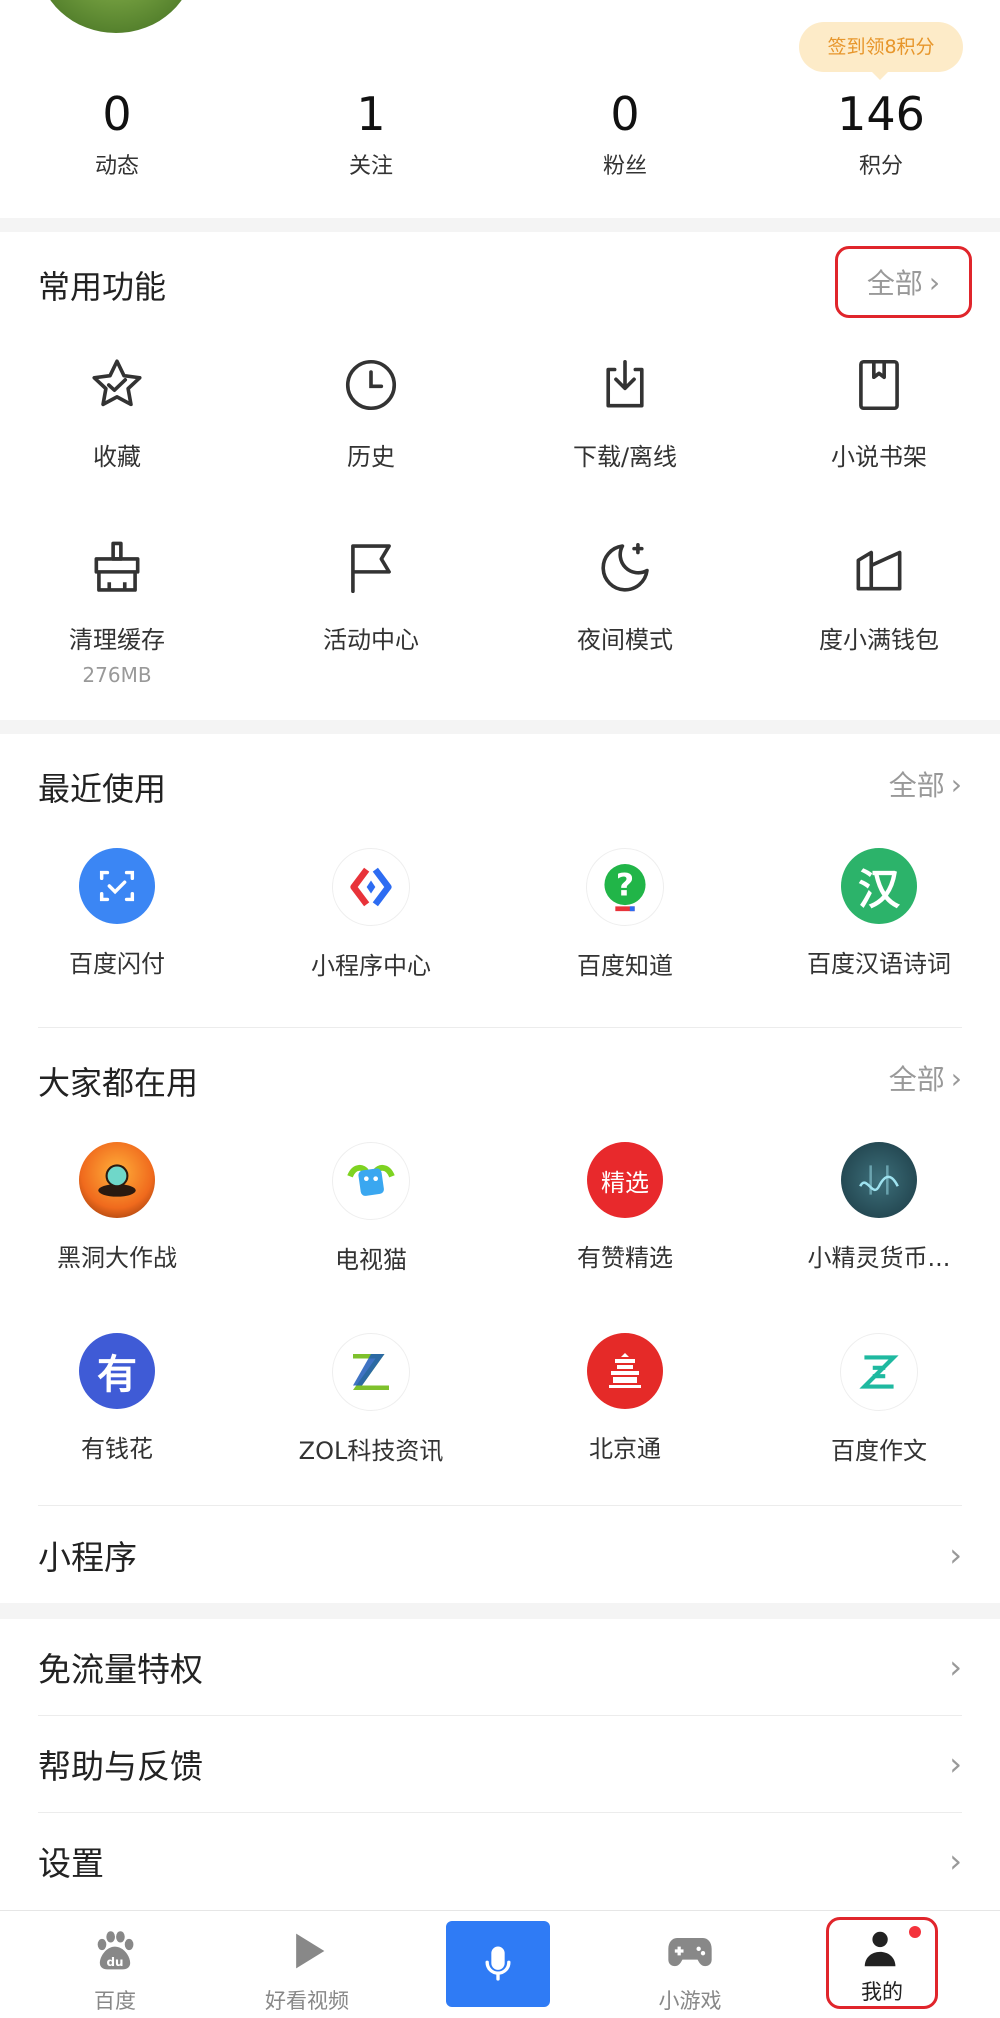 Image resolution: width=1000 pixels, height=2018 pixels. Describe the element at coordinates (117, 385) in the screenshot. I see `star-icon` at that location.